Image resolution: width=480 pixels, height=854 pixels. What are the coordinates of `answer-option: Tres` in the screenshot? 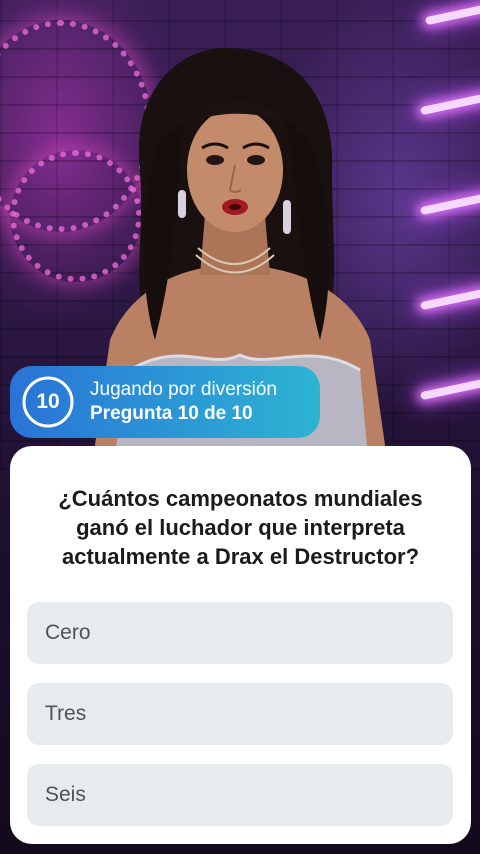 It's located at (240, 714).